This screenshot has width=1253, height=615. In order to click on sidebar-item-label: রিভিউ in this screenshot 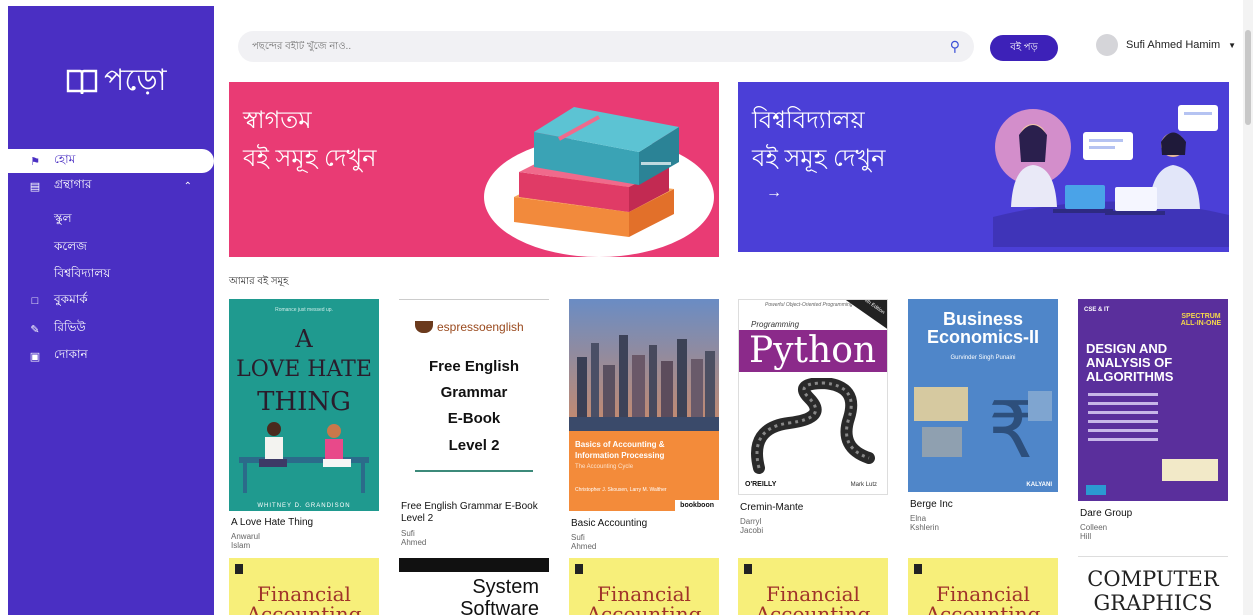, I will do `click(70, 327)`.